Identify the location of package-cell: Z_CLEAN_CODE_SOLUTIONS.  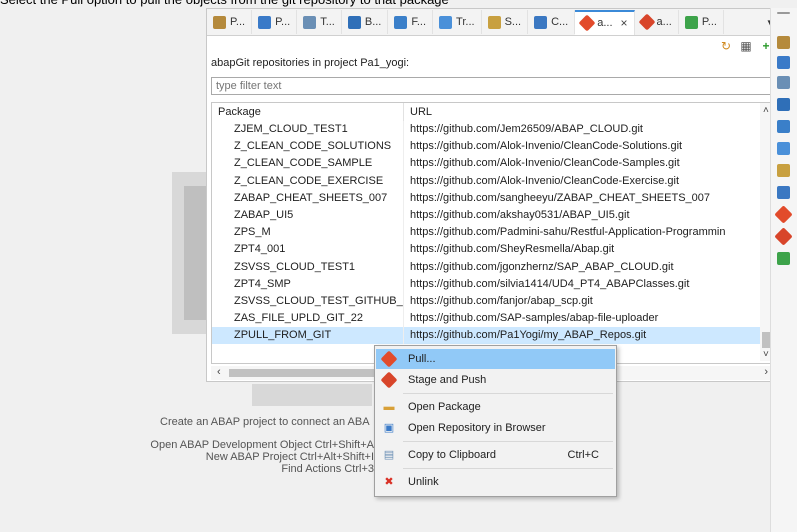
(308, 147).